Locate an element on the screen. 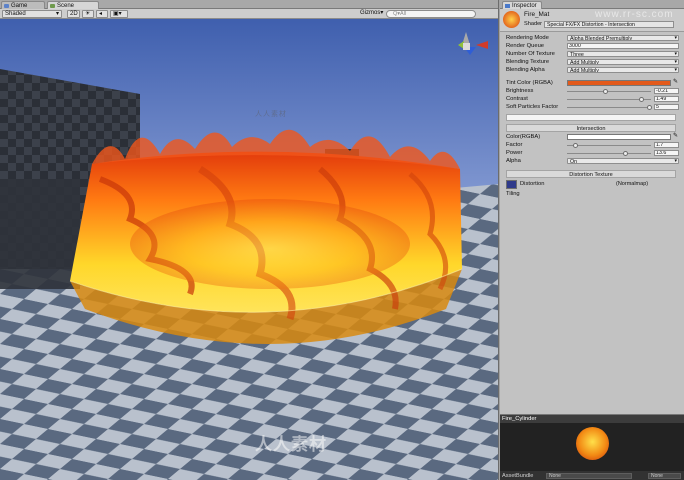  power-row: Power 13.6 is located at coordinates (592, 153).